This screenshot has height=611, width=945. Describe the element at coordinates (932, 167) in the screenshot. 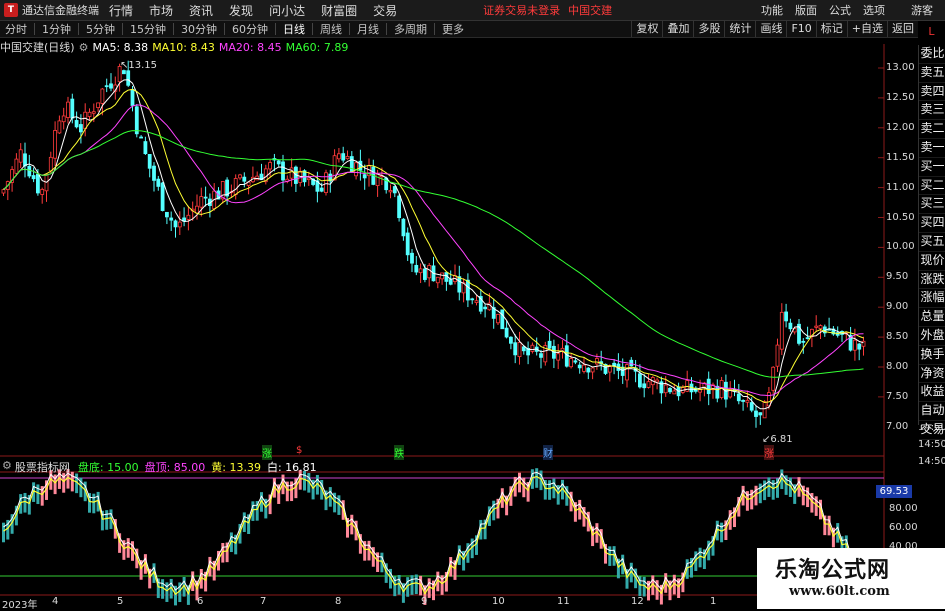

I see `panel-item-6: 买一` at that location.